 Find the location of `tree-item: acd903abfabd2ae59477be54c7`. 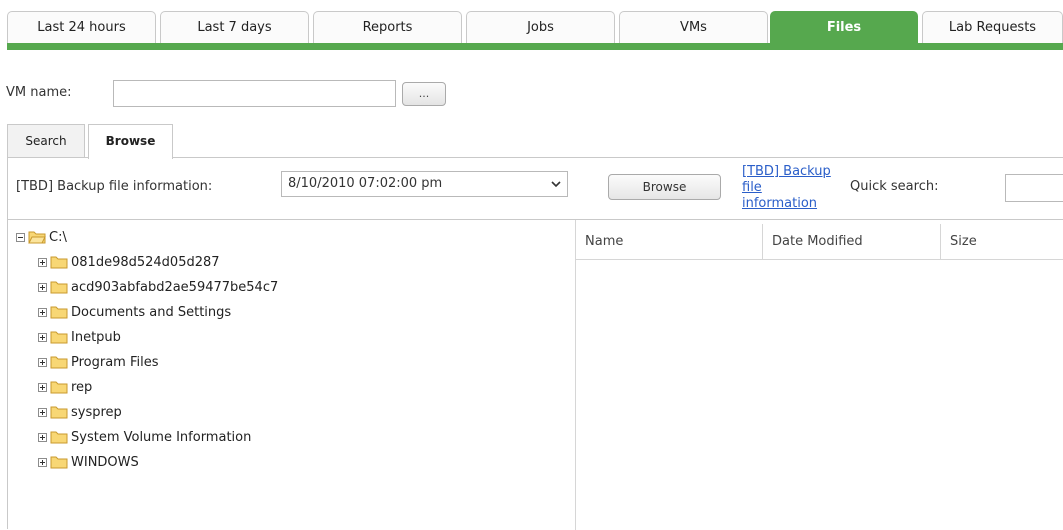

tree-item: acd903abfabd2ae59477be54c7 is located at coordinates (158, 287).